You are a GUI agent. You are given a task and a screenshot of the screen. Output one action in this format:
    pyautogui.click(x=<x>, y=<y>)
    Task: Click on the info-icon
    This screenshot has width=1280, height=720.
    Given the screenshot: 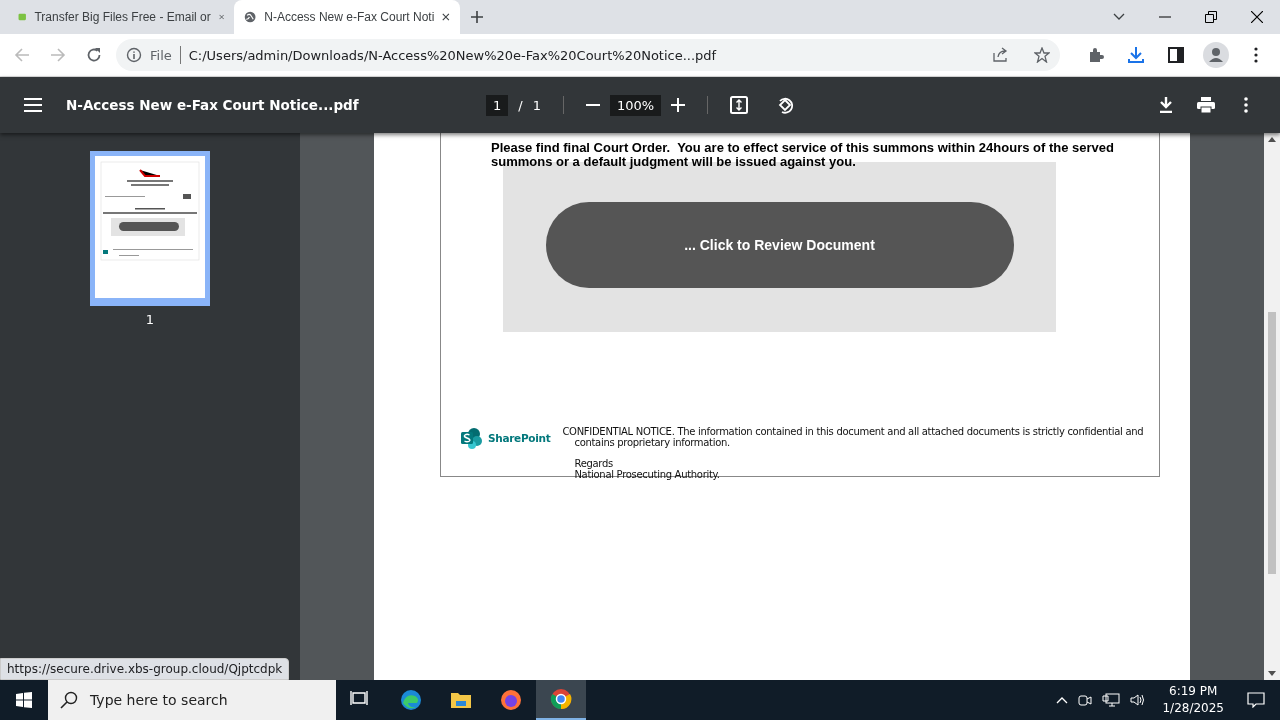 What is the action you would take?
    pyautogui.click(x=134, y=55)
    